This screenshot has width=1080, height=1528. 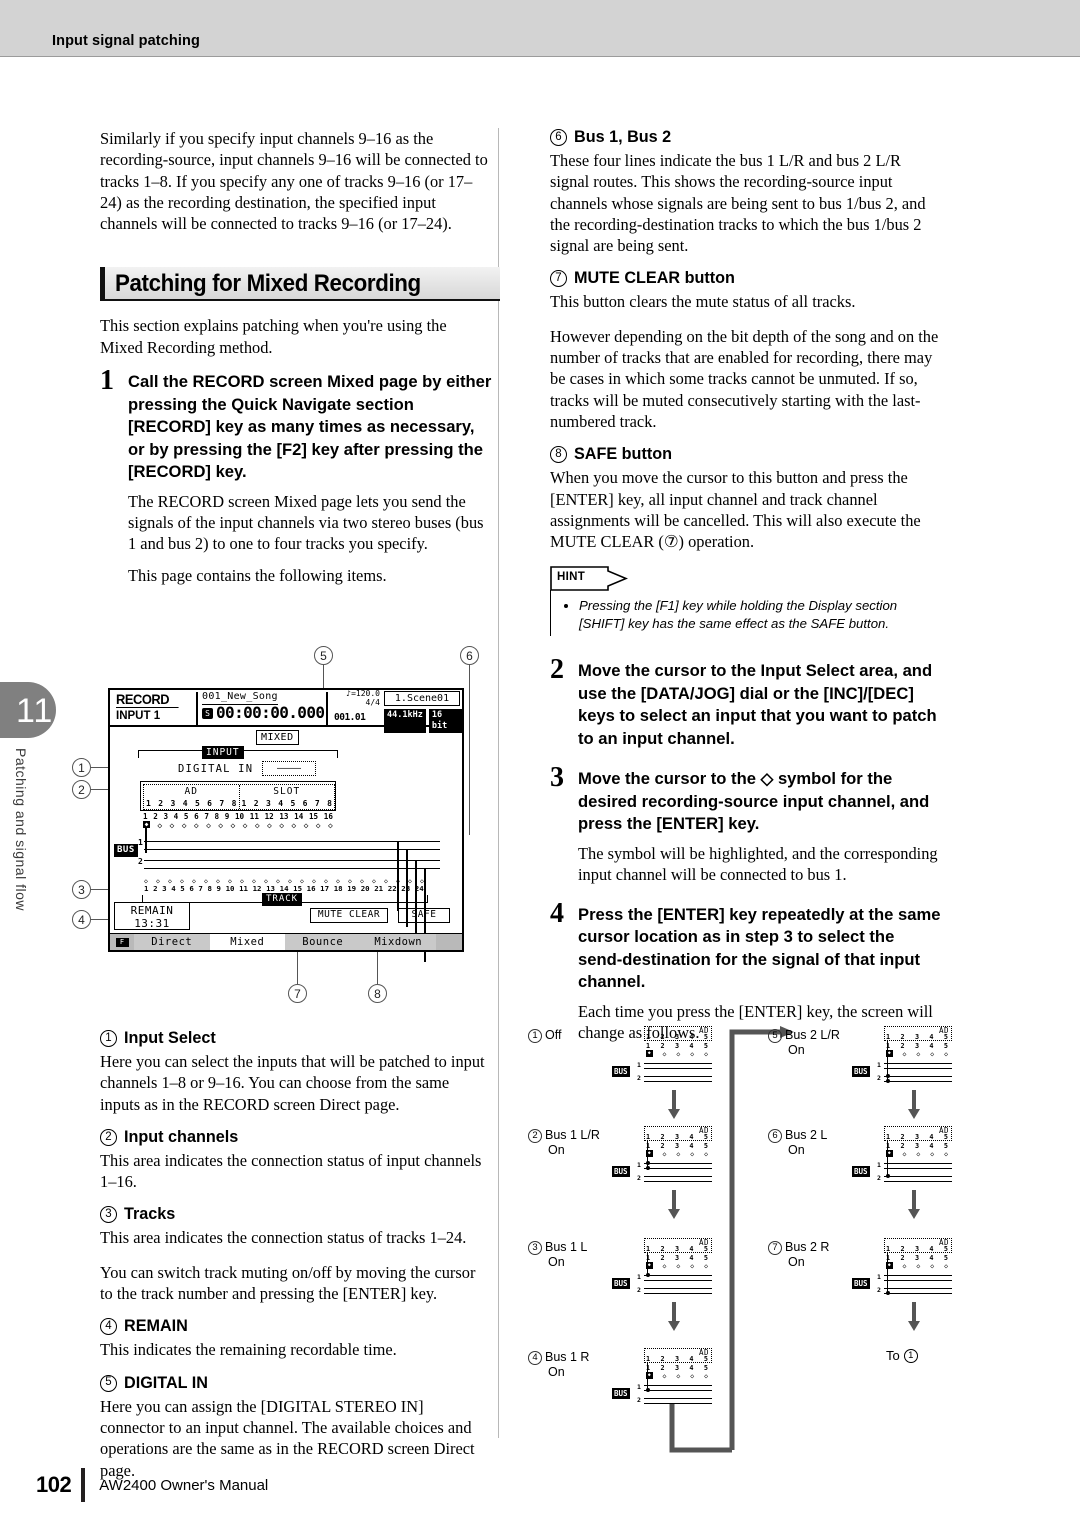 I want to click on track-num: 12, so click(x=257, y=888).